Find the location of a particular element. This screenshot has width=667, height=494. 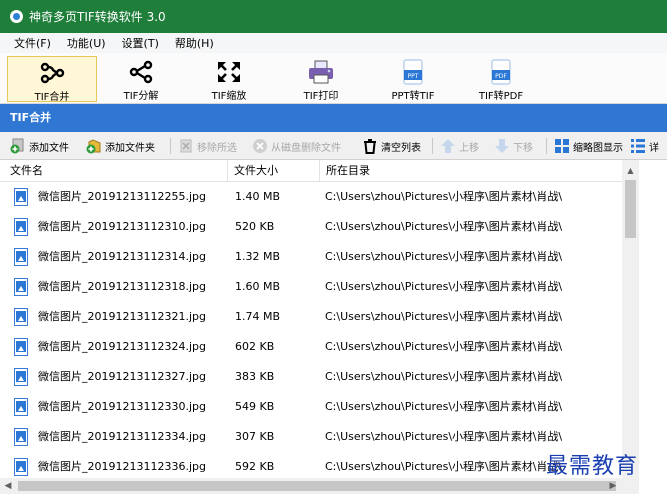

clear-list-button: 清空列表 is located at coordinates (391, 146).